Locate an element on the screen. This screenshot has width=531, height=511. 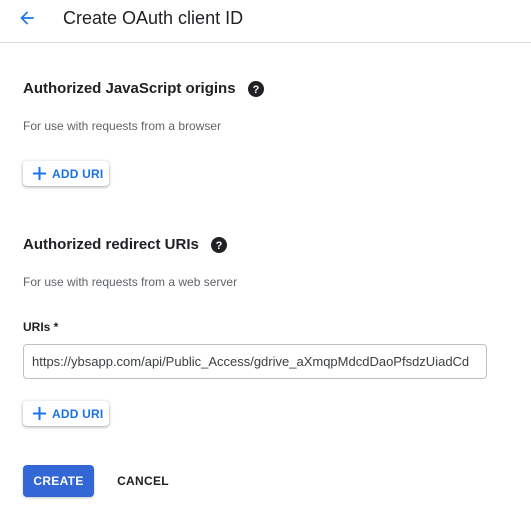
js-origins-section-title: Authorized JavaScript origins ? is located at coordinates (143, 89).